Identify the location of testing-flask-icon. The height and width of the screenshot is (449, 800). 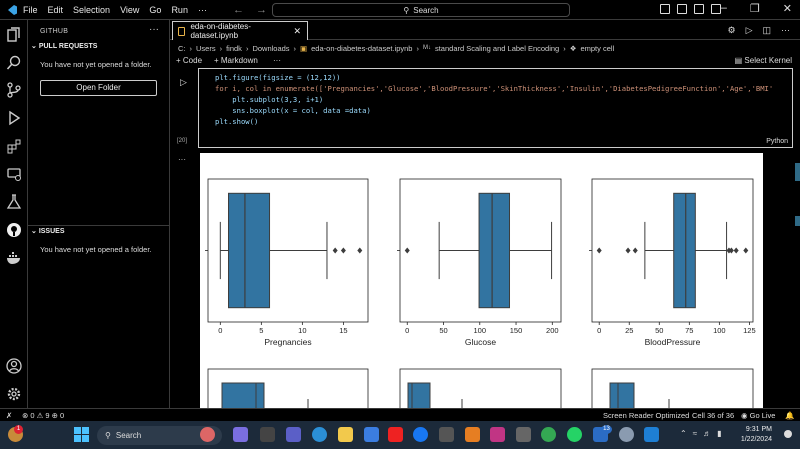
(14, 202).